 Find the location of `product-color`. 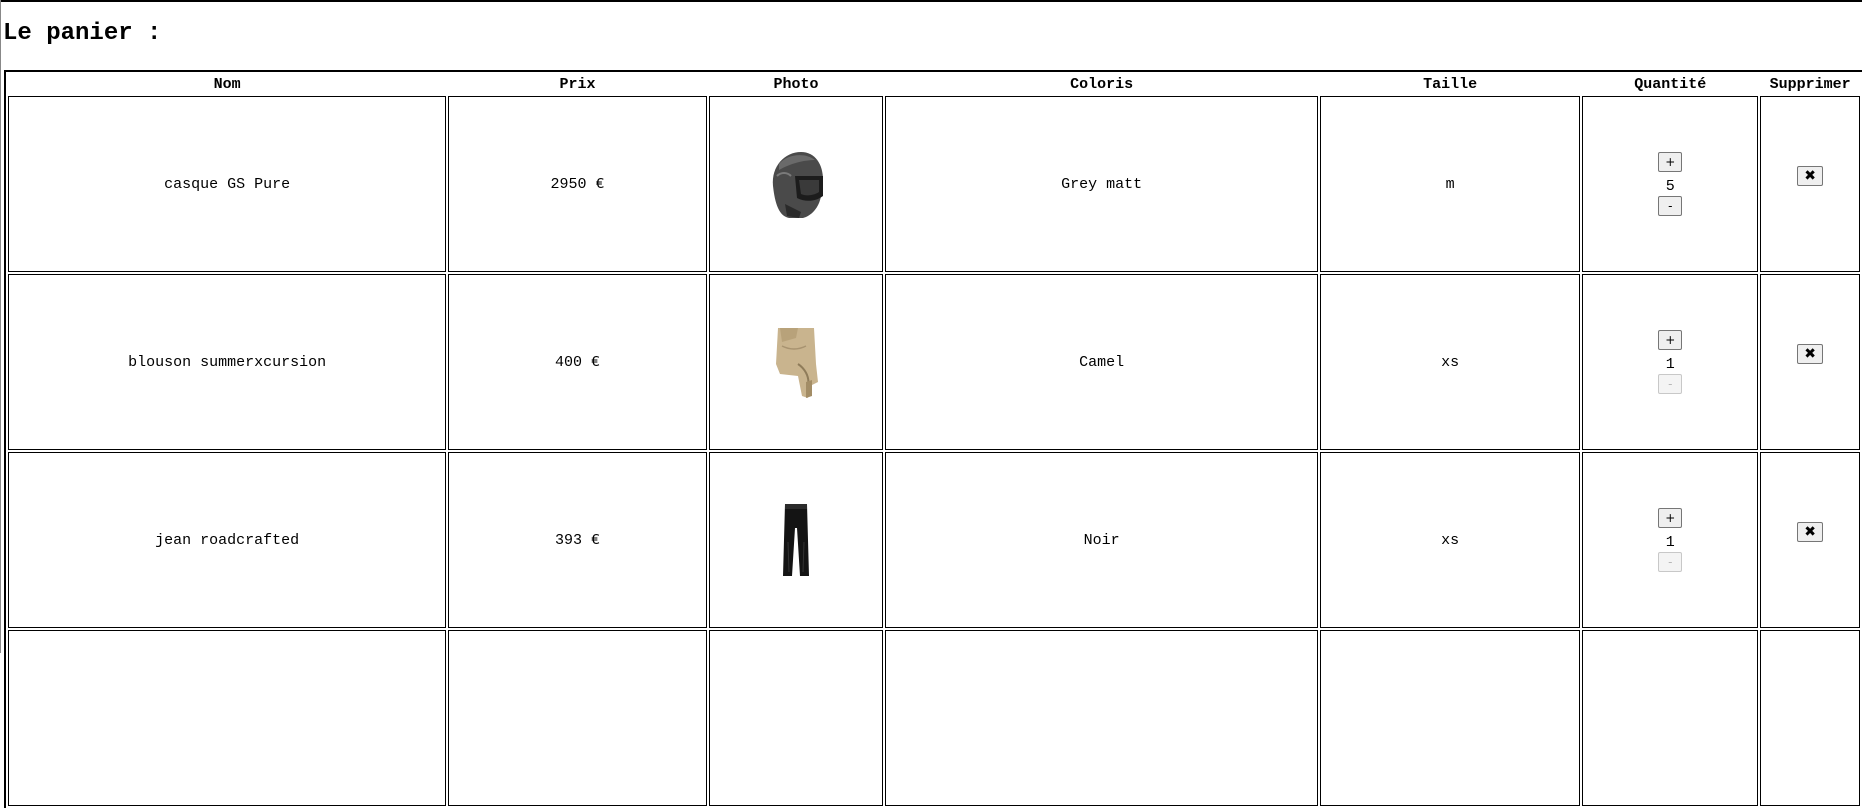

product-color is located at coordinates (1101, 718).